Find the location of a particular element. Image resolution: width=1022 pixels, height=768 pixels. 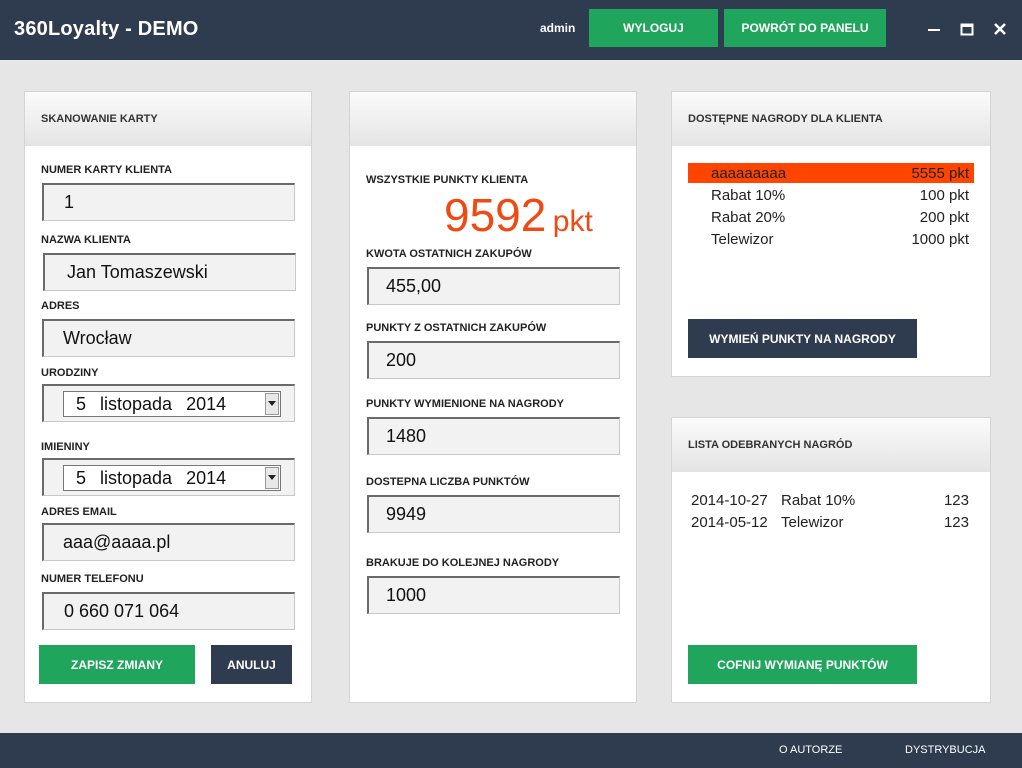

available-points-label: DOSTEPNA LICZBA PUNKTÓW is located at coordinates (448, 482).